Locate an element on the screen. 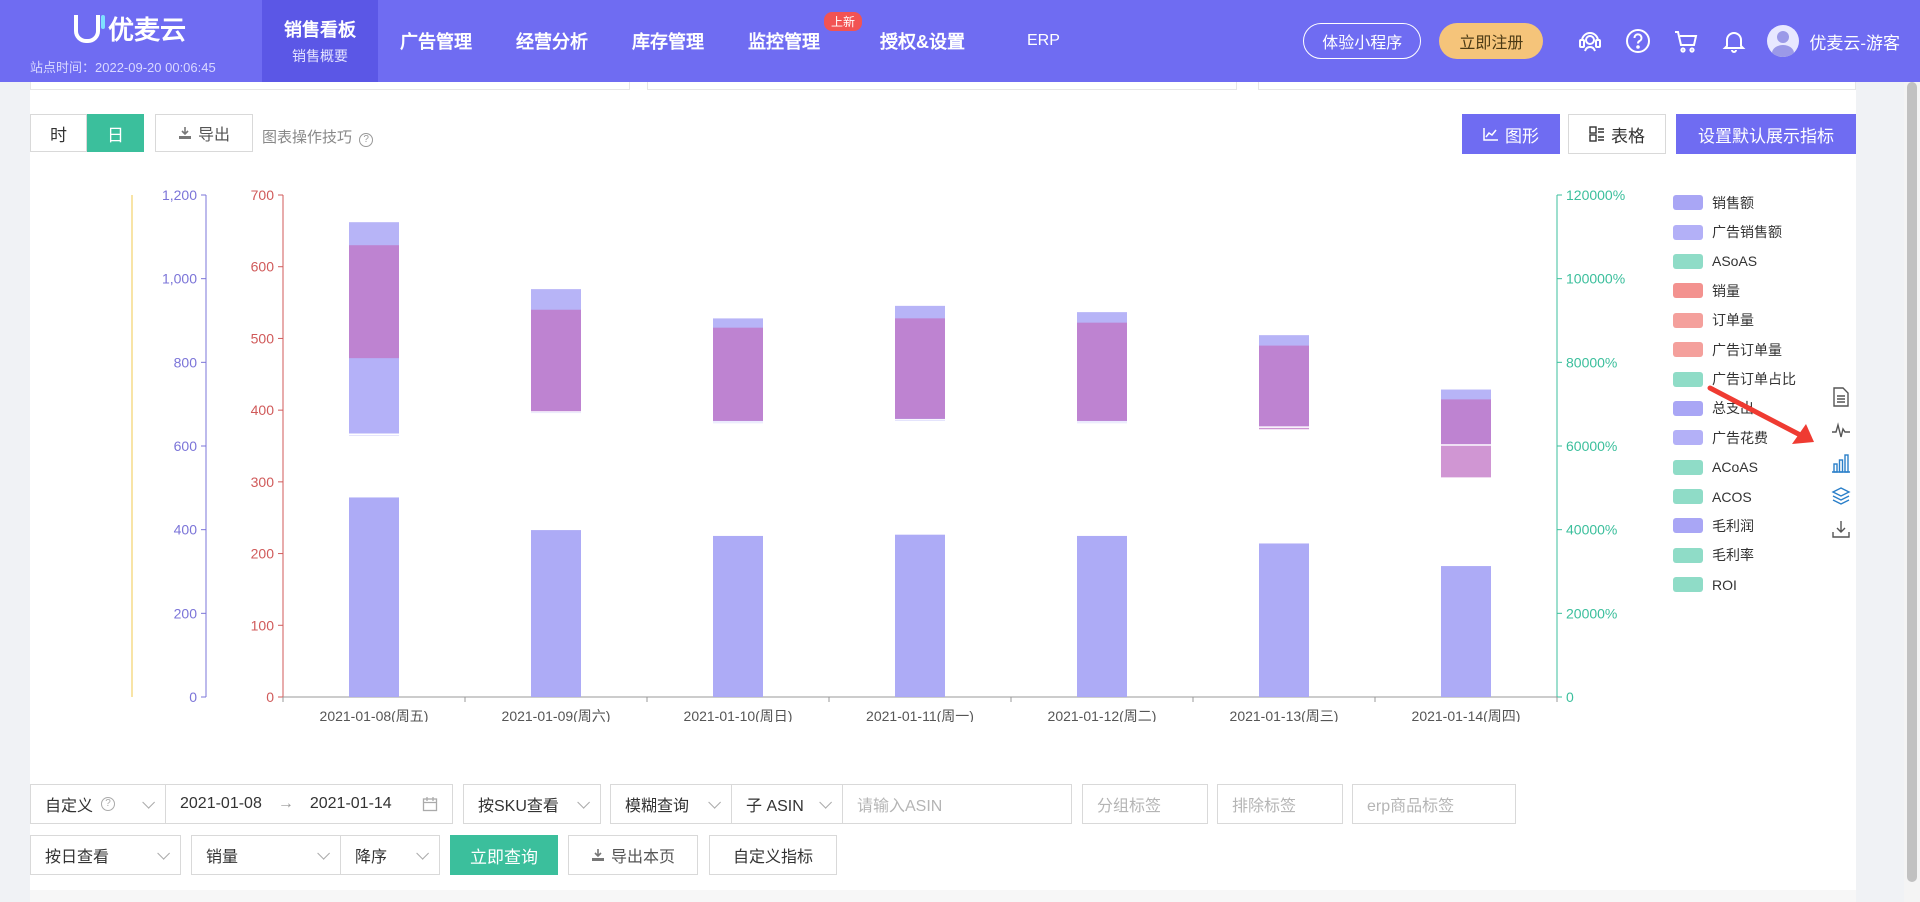 The image size is (1920, 902). legend-label: ROI is located at coordinates (1724, 584).